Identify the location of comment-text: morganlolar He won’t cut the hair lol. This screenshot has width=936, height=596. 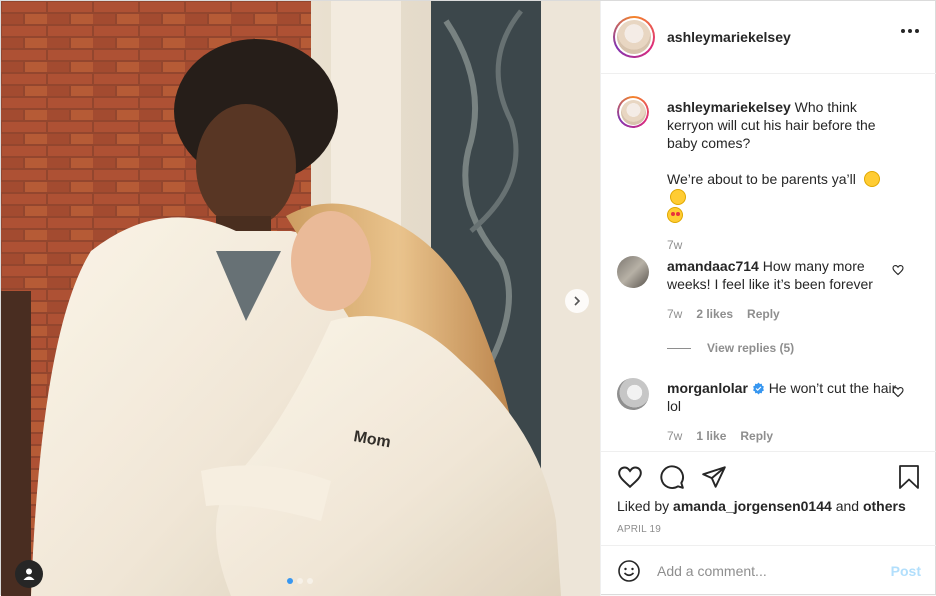
(784, 397).